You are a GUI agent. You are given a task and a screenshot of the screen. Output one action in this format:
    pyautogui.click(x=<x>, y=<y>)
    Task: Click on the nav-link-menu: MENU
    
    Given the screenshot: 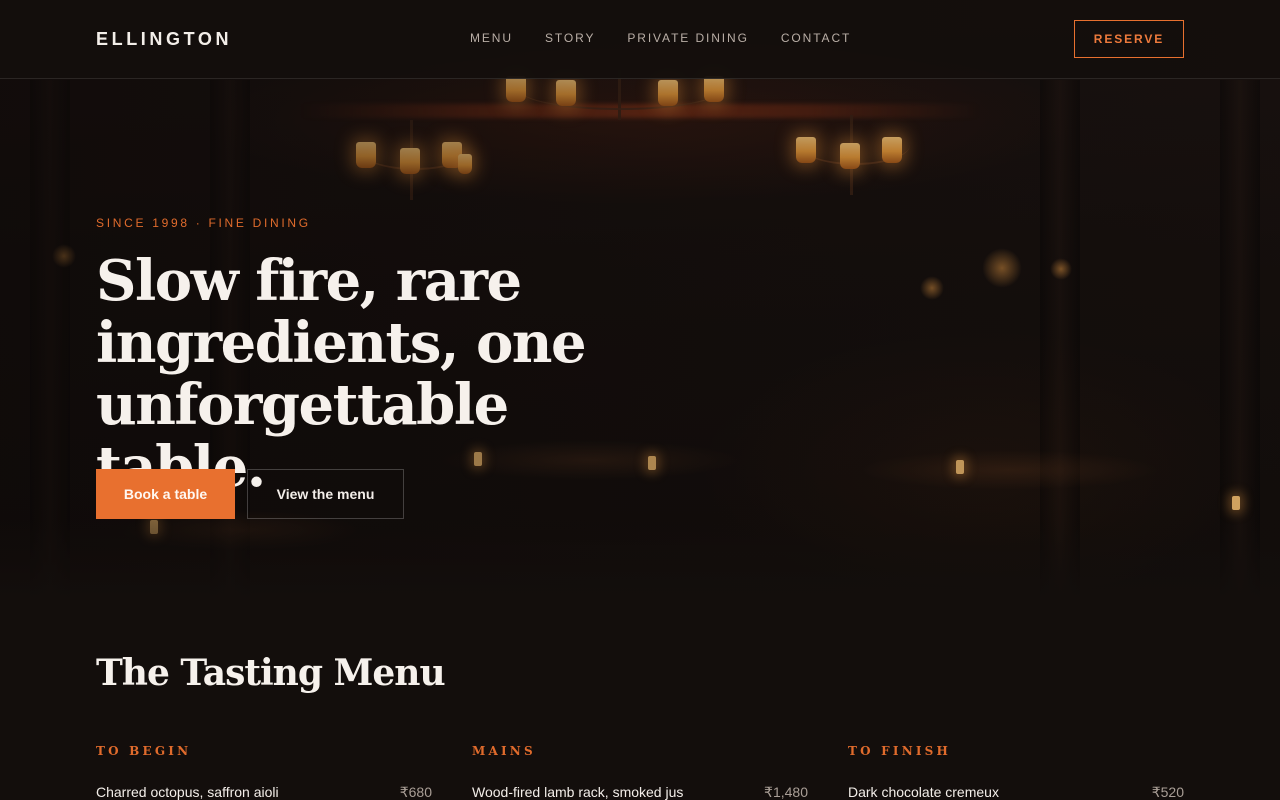 What is the action you would take?
    pyautogui.click(x=491, y=38)
    